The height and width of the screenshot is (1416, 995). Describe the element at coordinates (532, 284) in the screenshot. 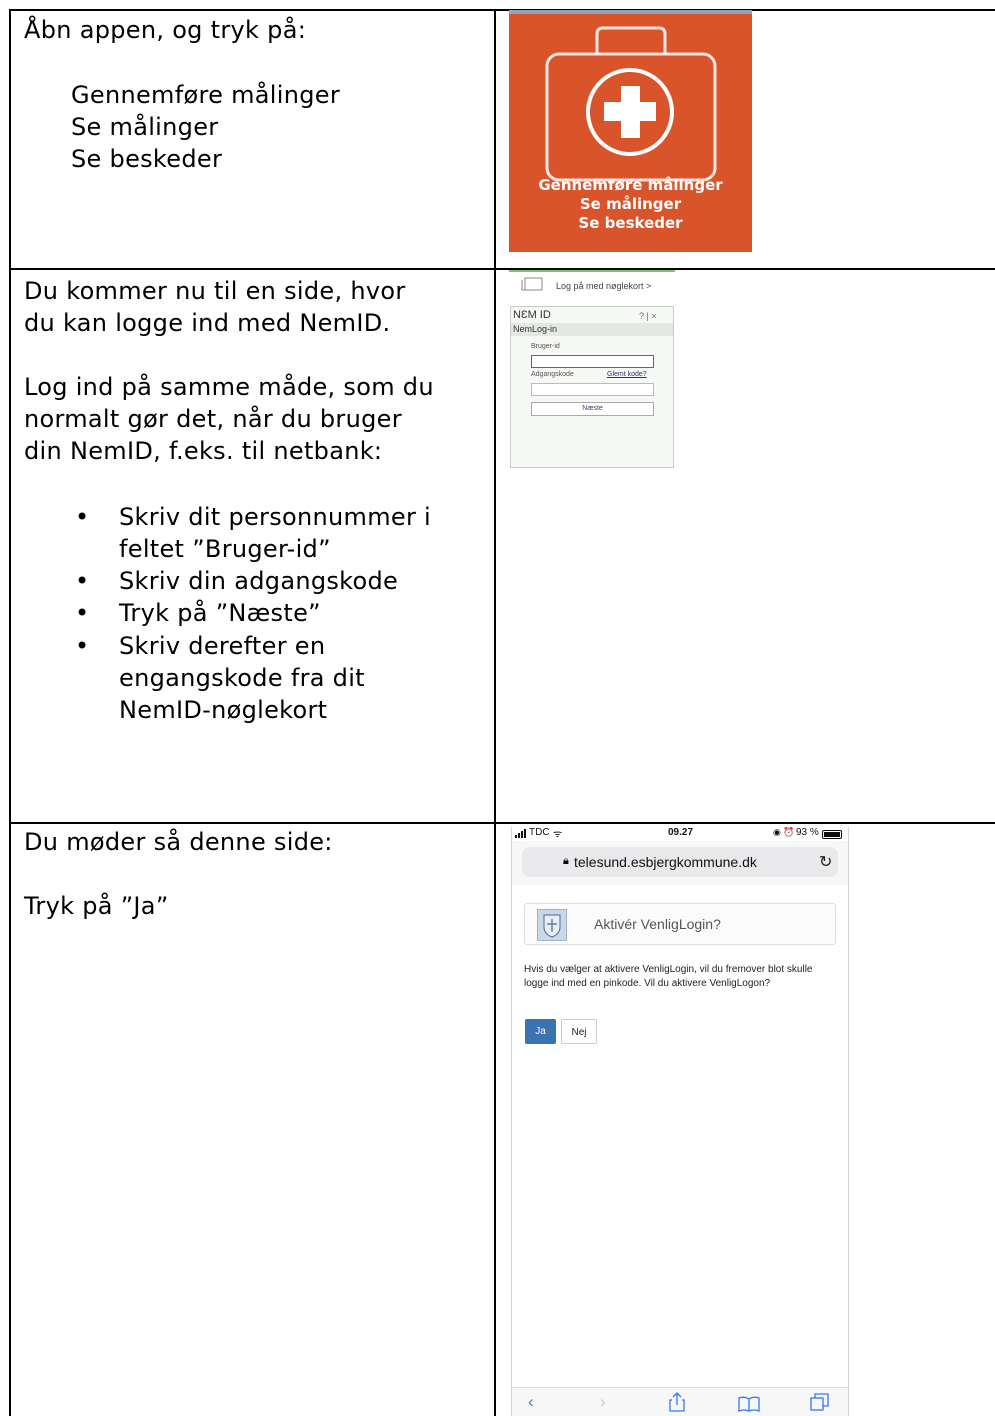

I see `keycard-icon` at that location.